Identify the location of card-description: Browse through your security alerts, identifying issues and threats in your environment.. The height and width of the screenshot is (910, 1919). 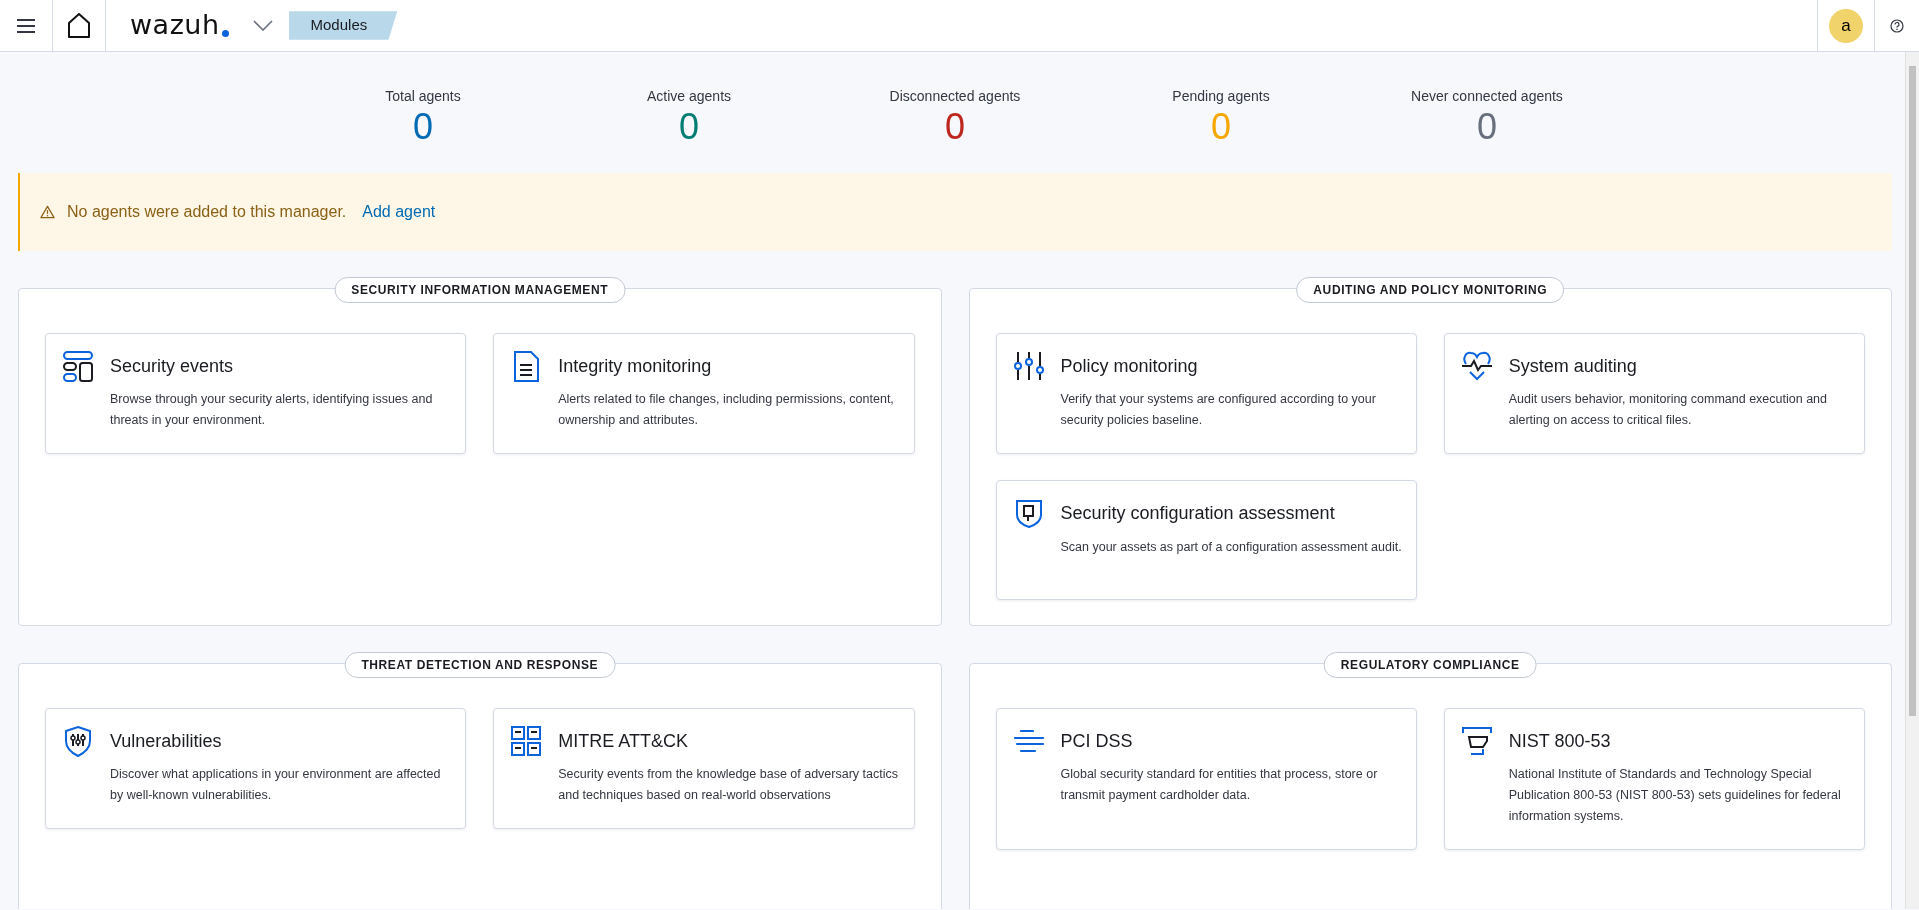
(272, 410).